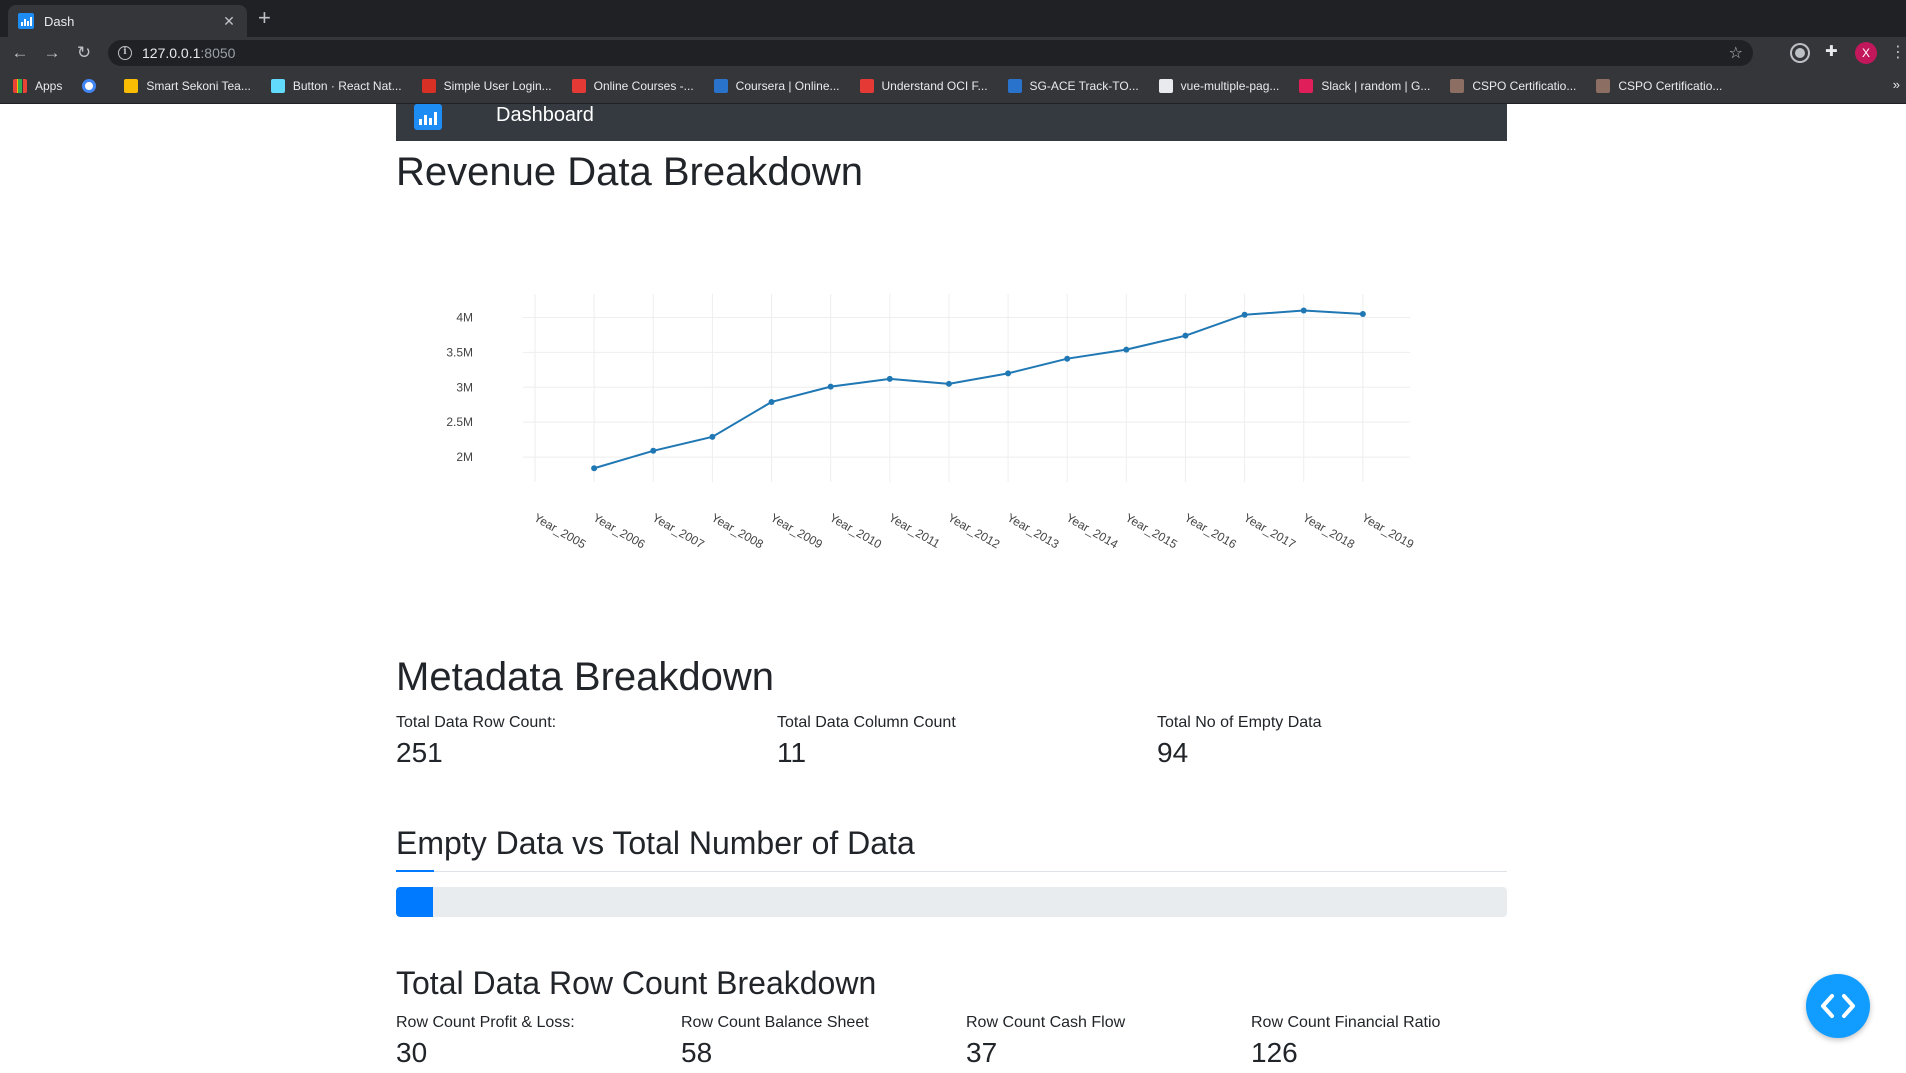 The height and width of the screenshot is (1073, 1906). Describe the element at coordinates (459, 422) in the screenshot. I see `y-tick-label: 2.5M` at that location.